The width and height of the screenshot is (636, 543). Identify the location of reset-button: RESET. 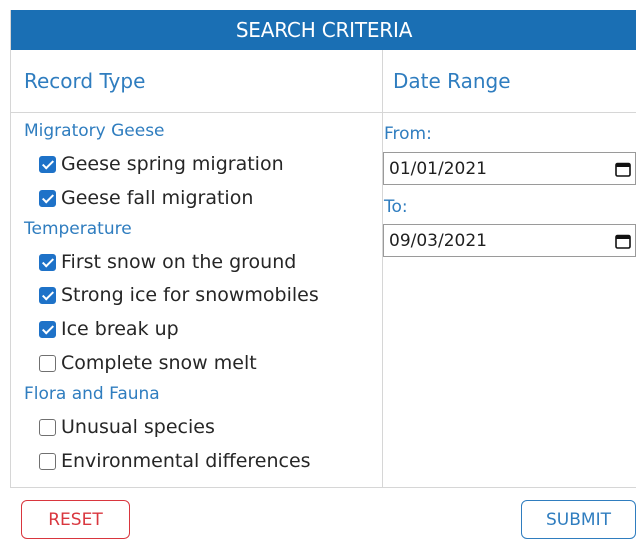
(75, 519).